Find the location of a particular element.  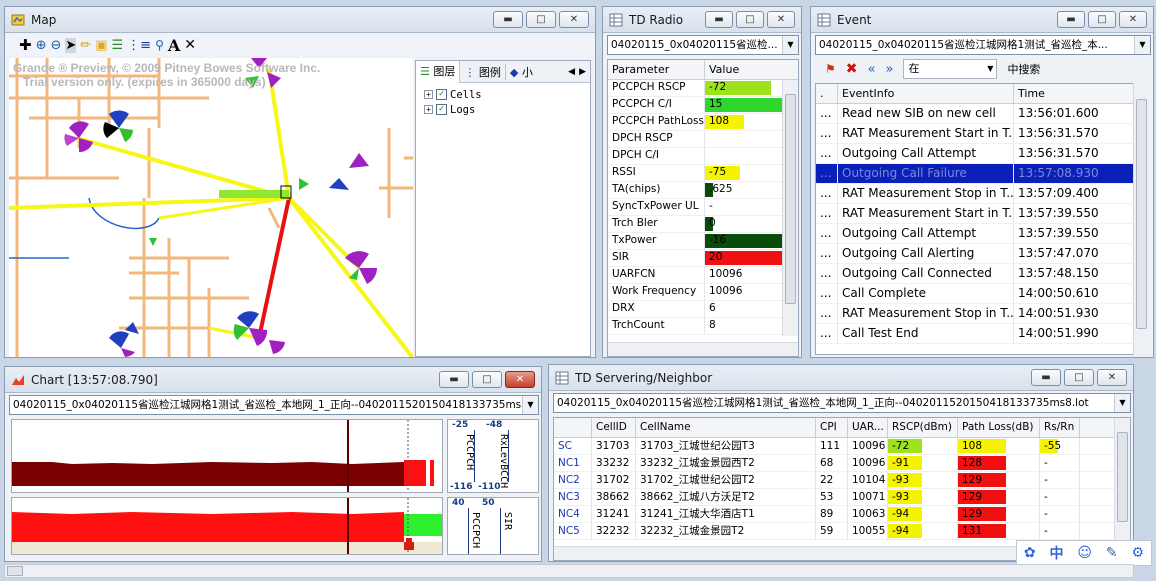

delete-icon: ✖ is located at coordinates (852, 69).